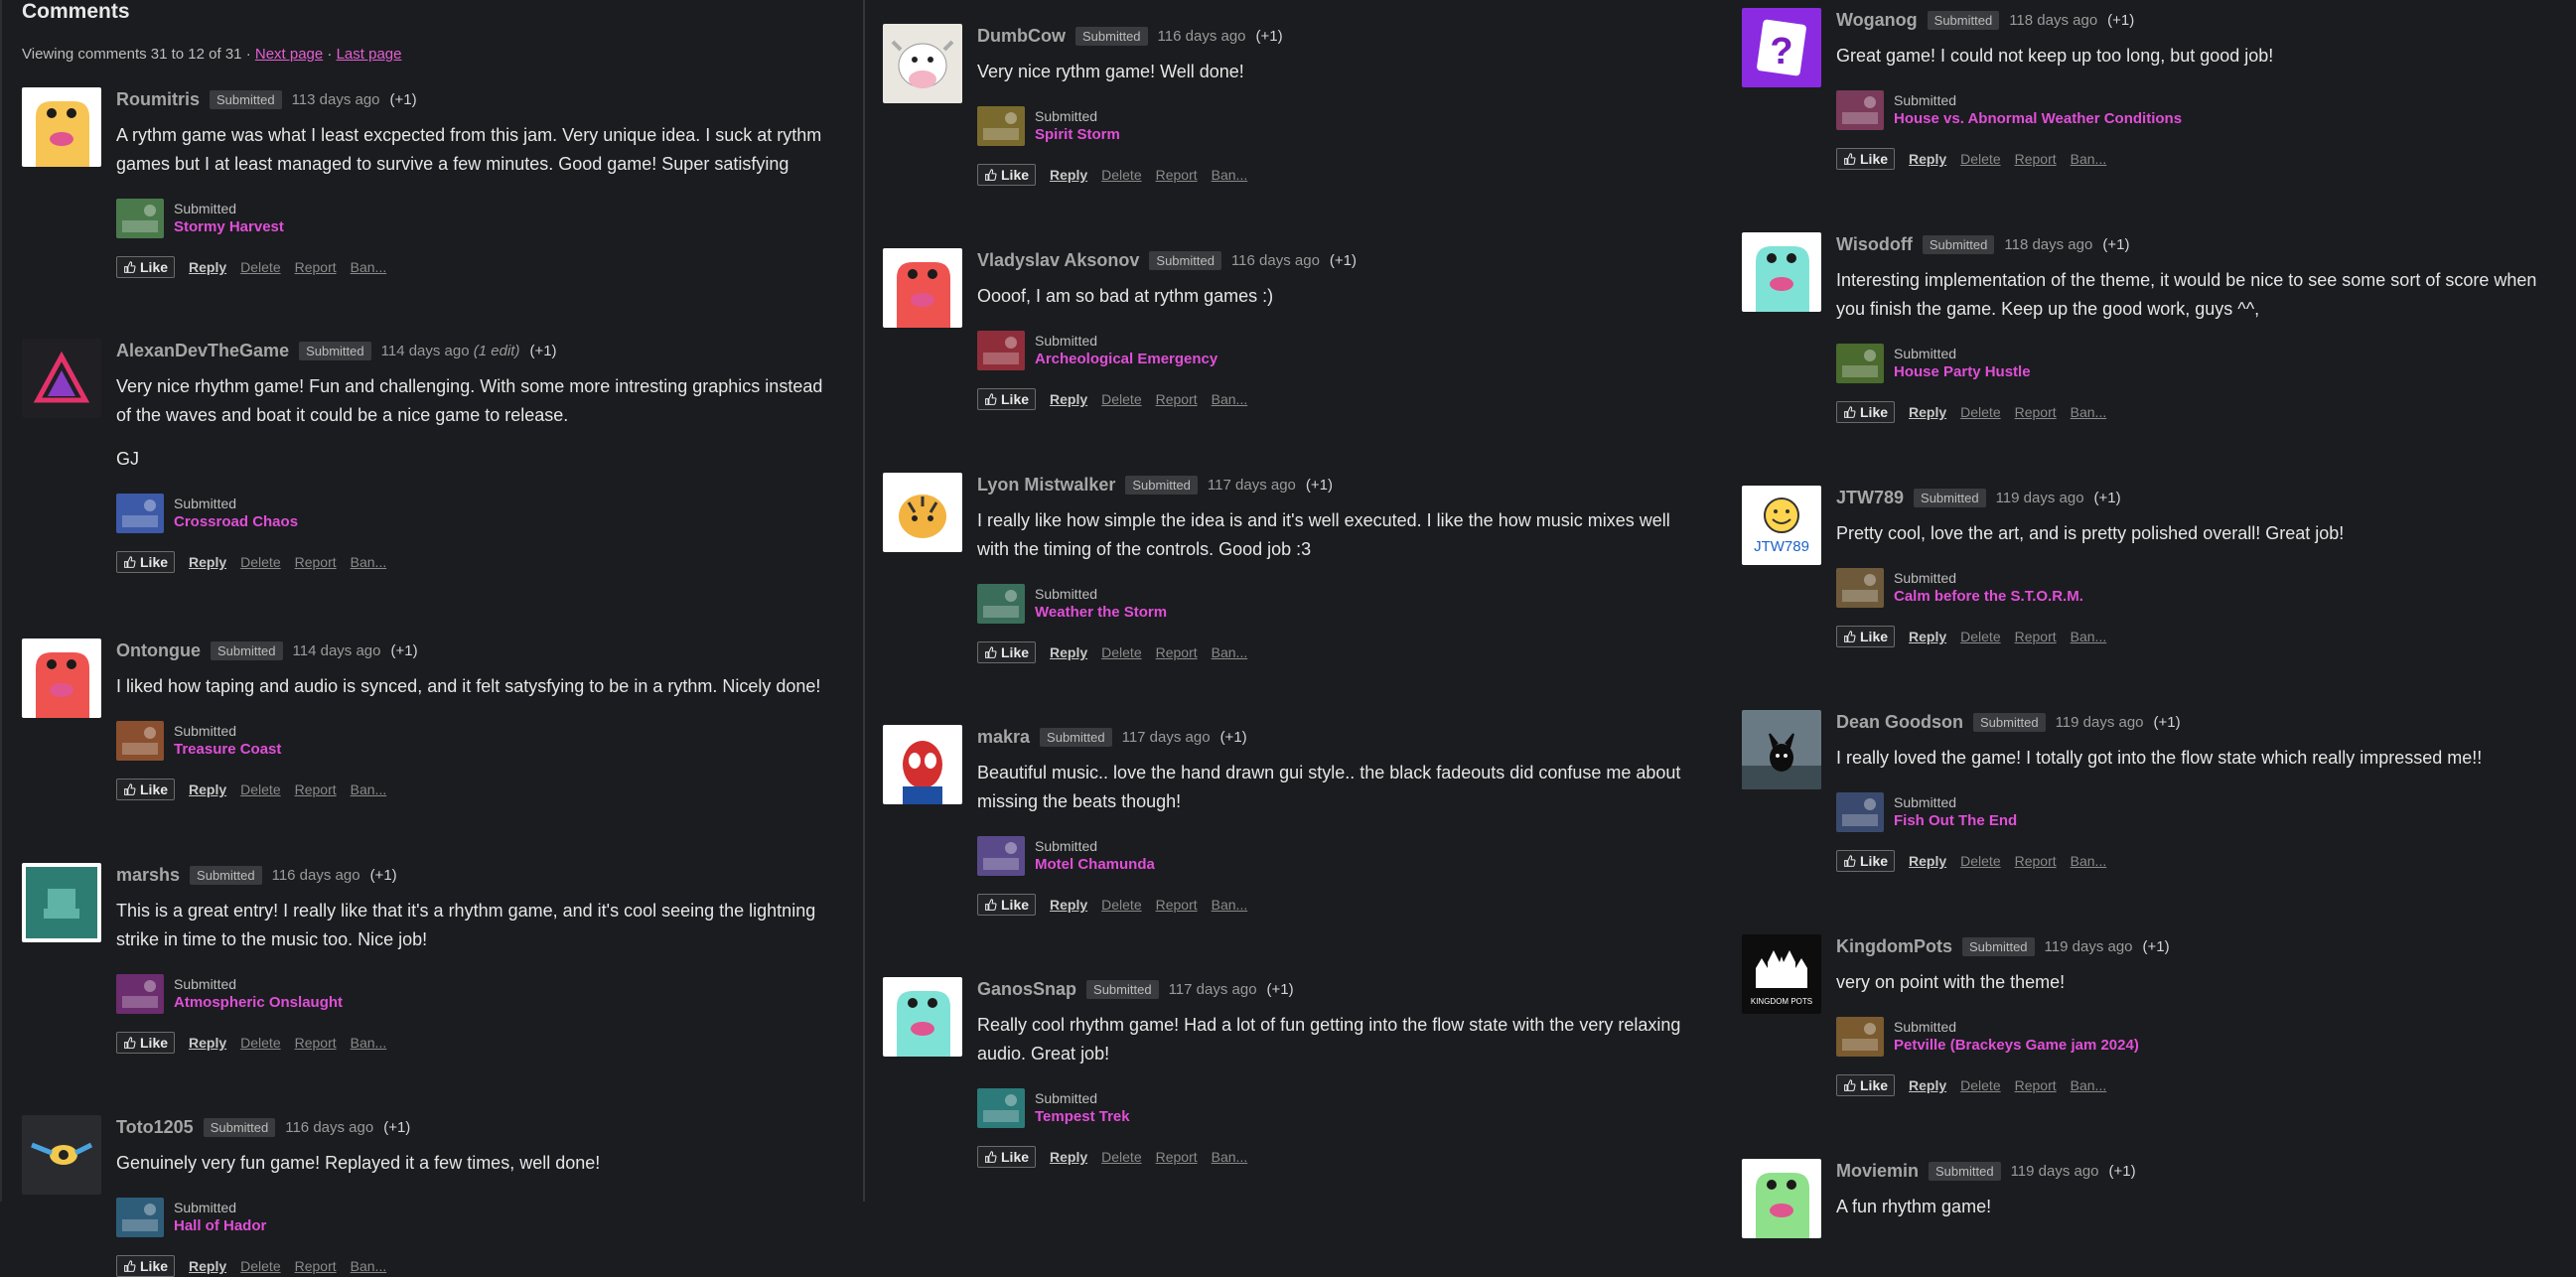  What do you see at coordinates (229, 226) in the screenshot?
I see `game-link: Stormy Harvest` at bounding box center [229, 226].